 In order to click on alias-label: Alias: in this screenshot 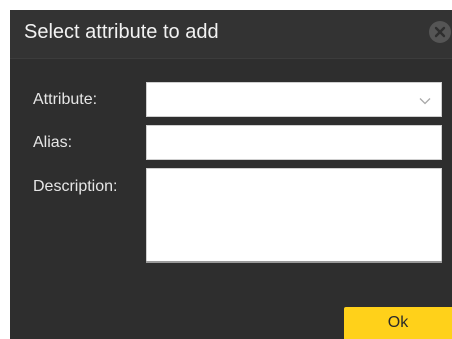, I will do `click(53, 142)`.